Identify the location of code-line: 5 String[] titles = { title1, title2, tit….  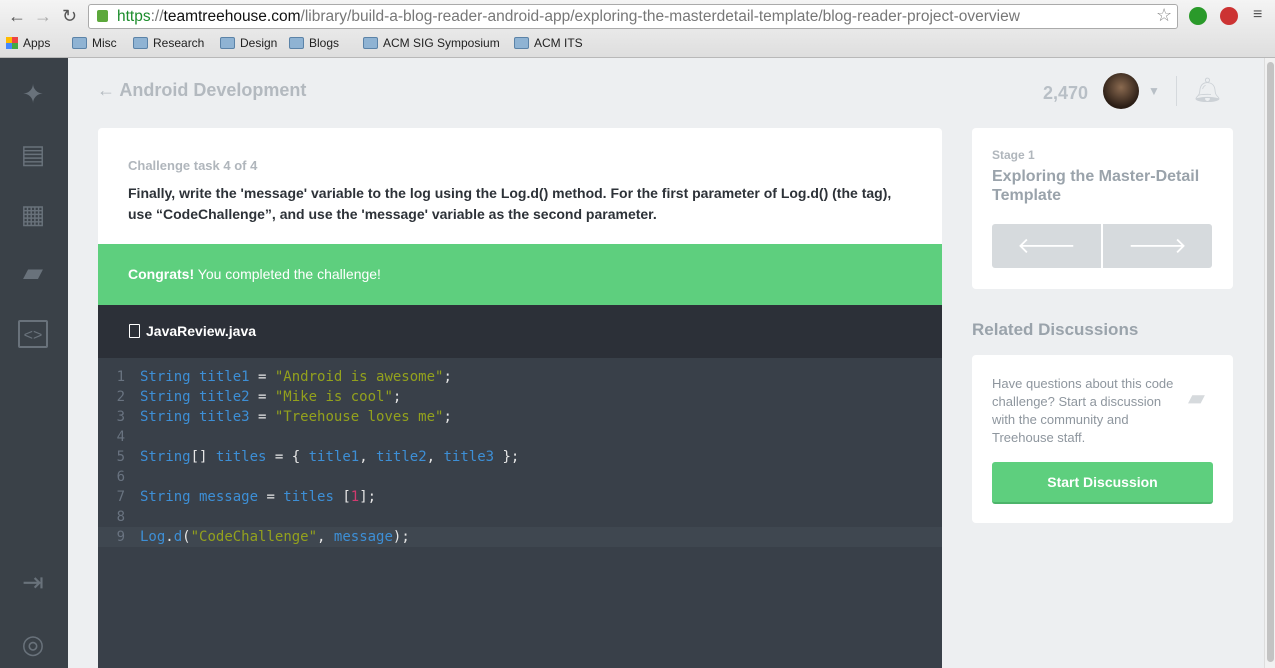
(520, 457).